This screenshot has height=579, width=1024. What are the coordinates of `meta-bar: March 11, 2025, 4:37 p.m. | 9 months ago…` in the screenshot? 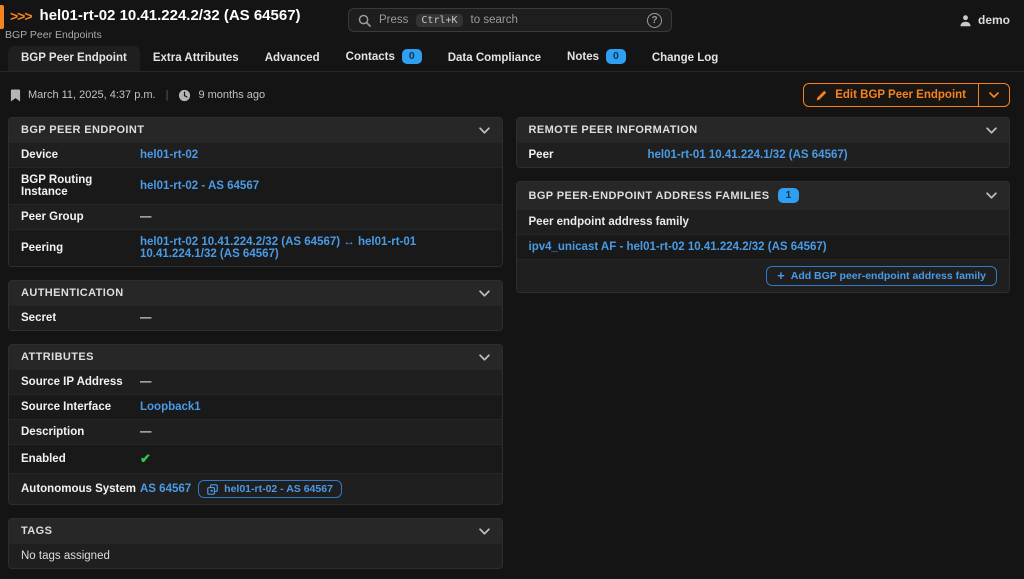 It's located at (512, 94).